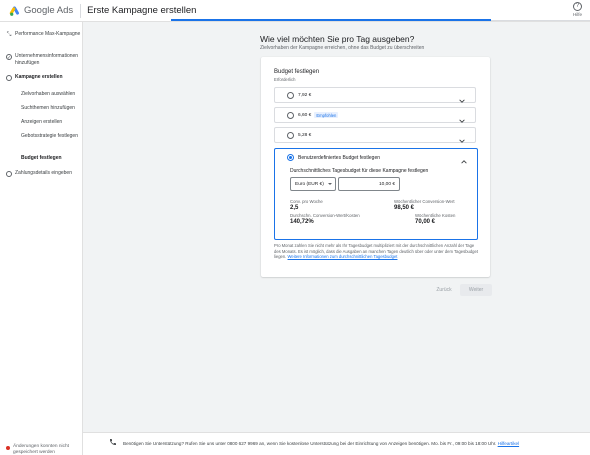 This screenshot has height=455, width=590. What do you see at coordinates (297, 72) in the screenshot?
I see `card-title: Budget festlegen` at bounding box center [297, 72].